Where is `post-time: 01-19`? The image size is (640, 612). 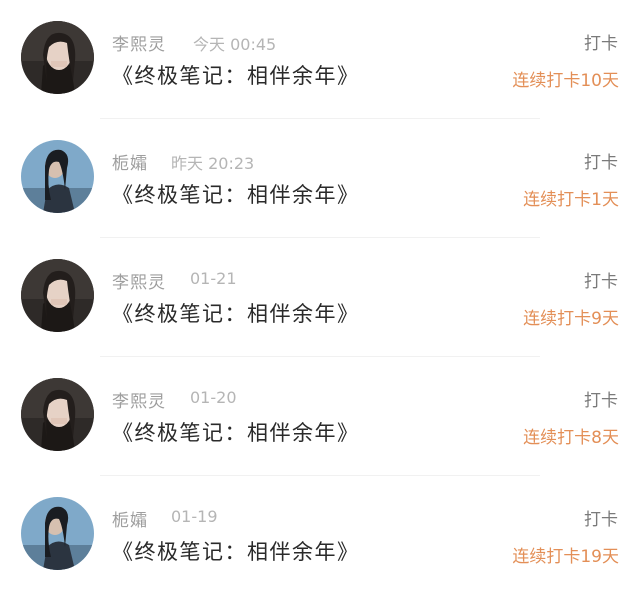 post-time: 01-19 is located at coordinates (194, 516).